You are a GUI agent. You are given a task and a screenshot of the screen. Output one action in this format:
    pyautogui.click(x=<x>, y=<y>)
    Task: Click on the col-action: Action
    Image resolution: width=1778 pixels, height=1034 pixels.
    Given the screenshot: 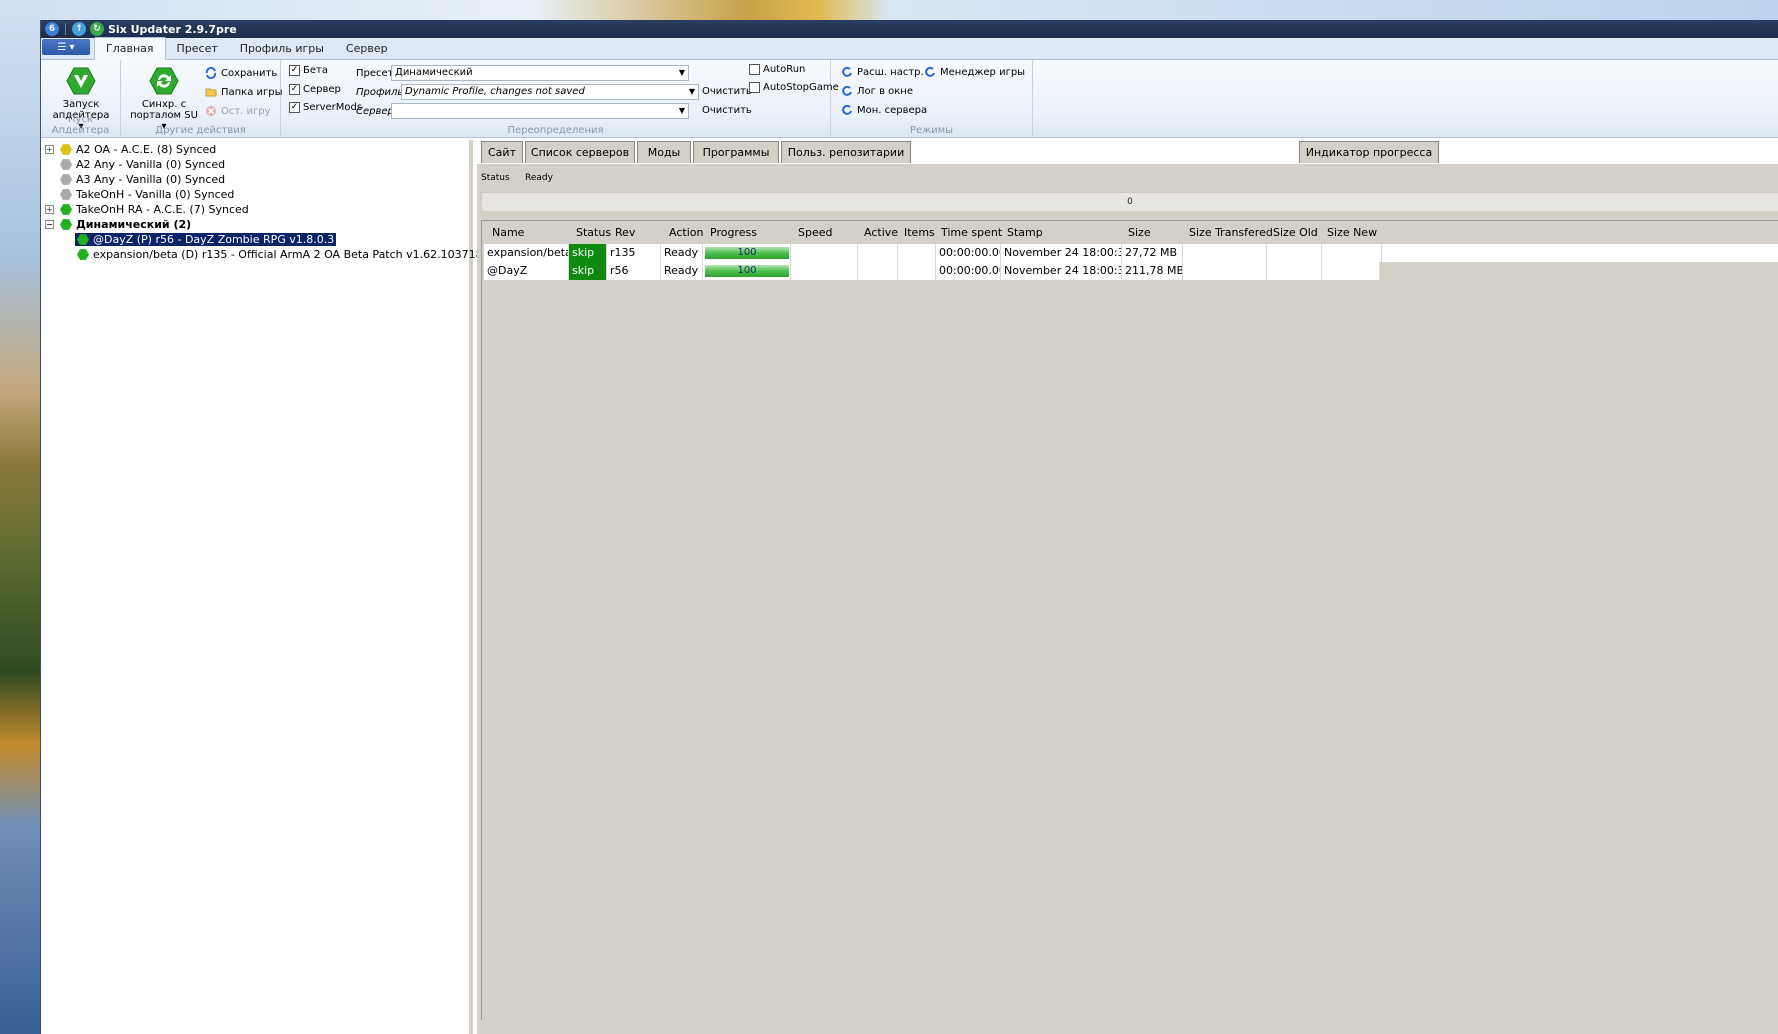 What is the action you would take?
    pyautogui.click(x=686, y=232)
    